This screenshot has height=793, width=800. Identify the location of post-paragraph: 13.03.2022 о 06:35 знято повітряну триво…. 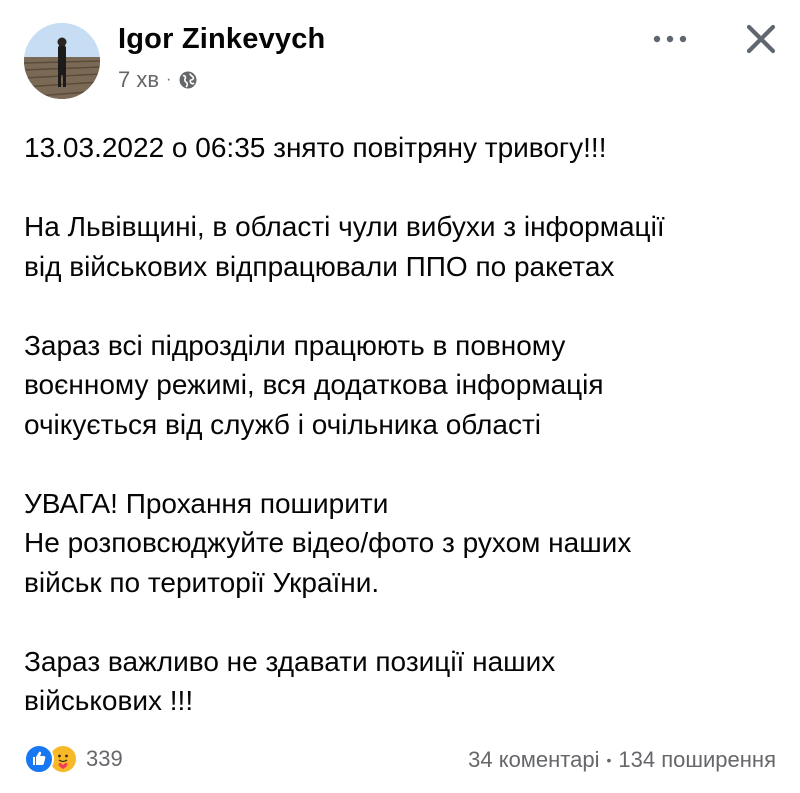
(315, 147).